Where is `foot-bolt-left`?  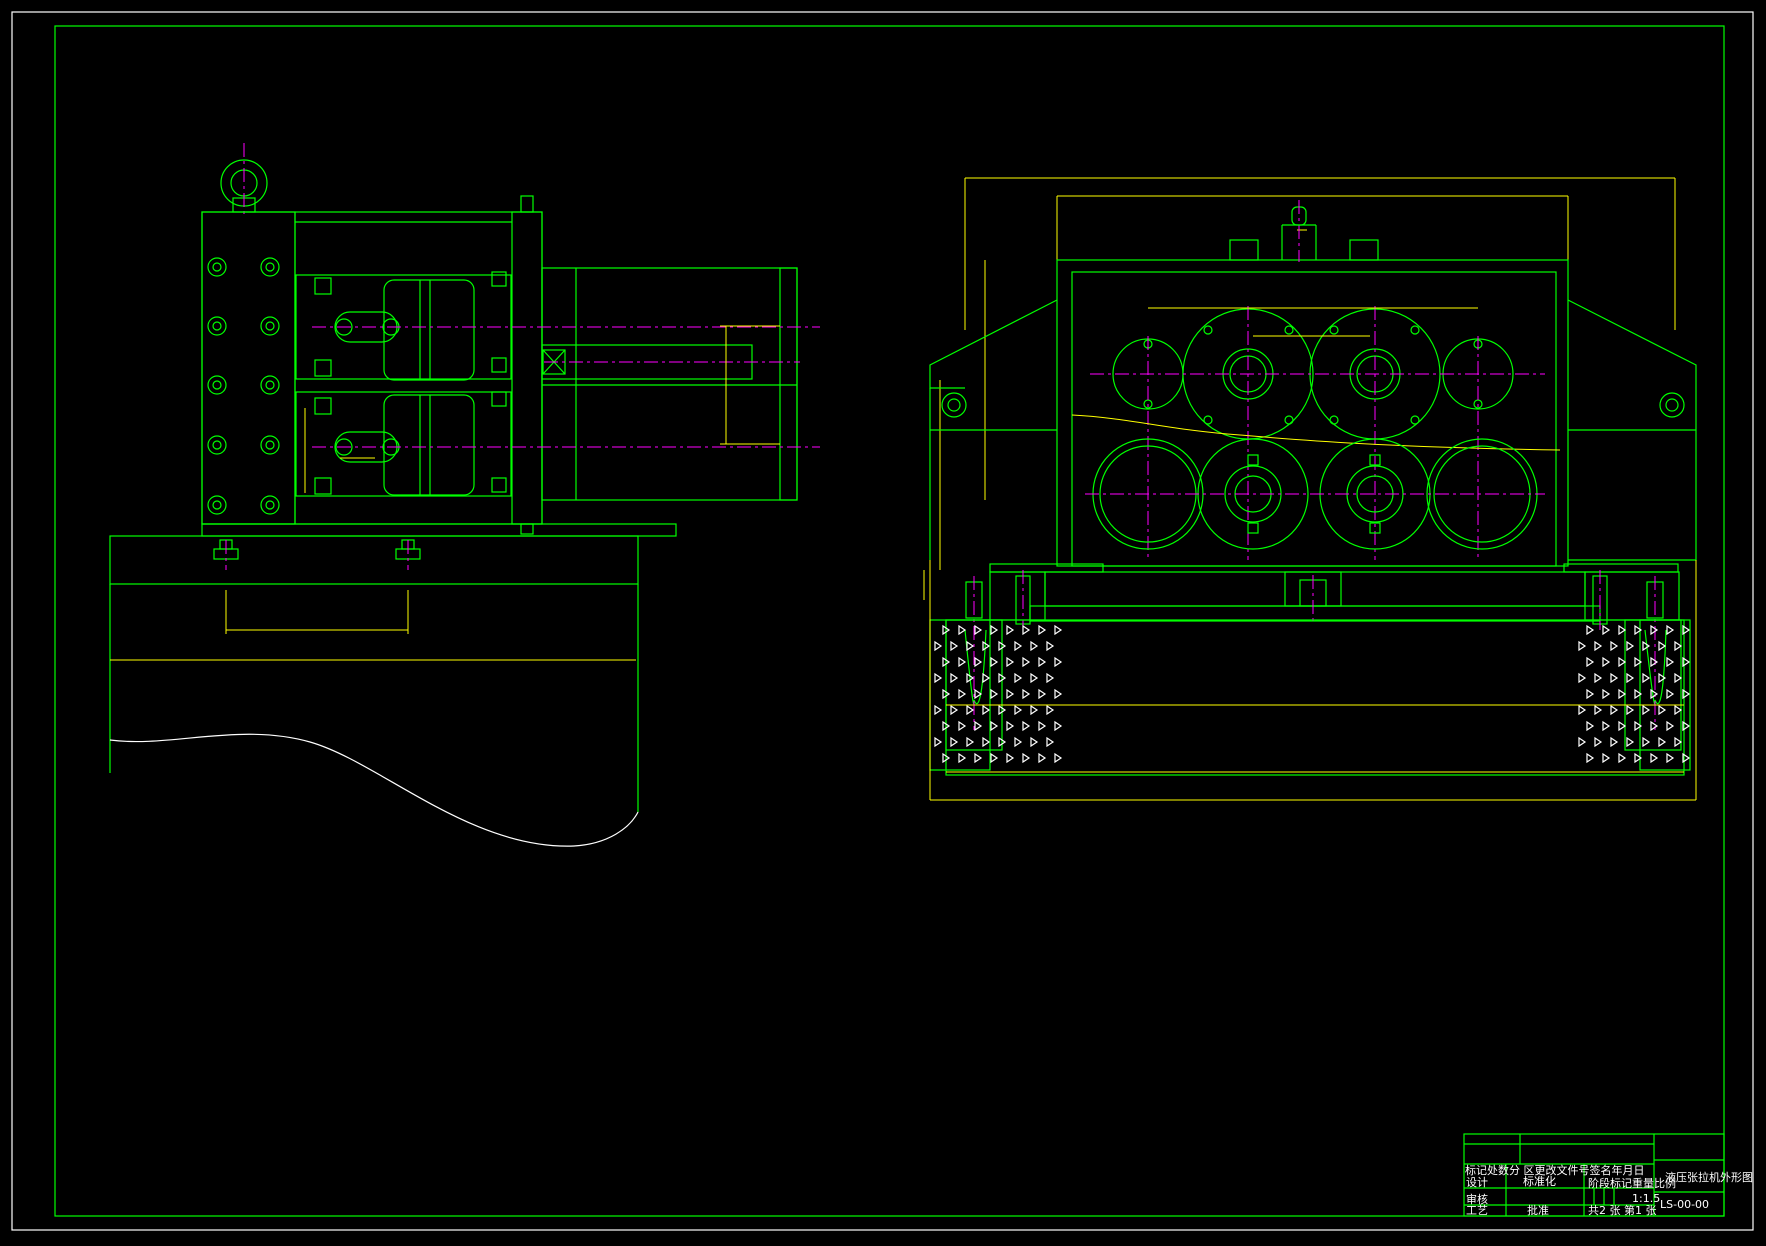 foot-bolt-left is located at coordinates (226, 554).